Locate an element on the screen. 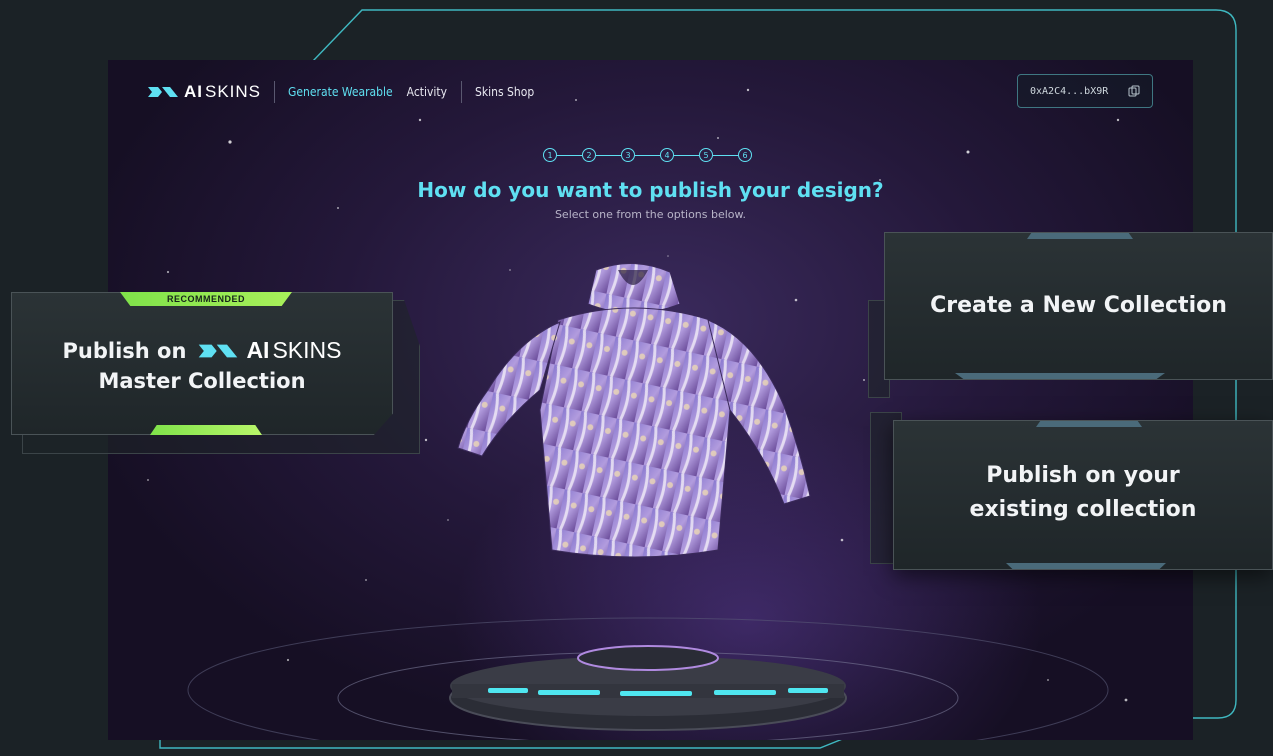 The image size is (1273, 756). master-line1: Publish on AI SKINS is located at coordinates (202, 350).